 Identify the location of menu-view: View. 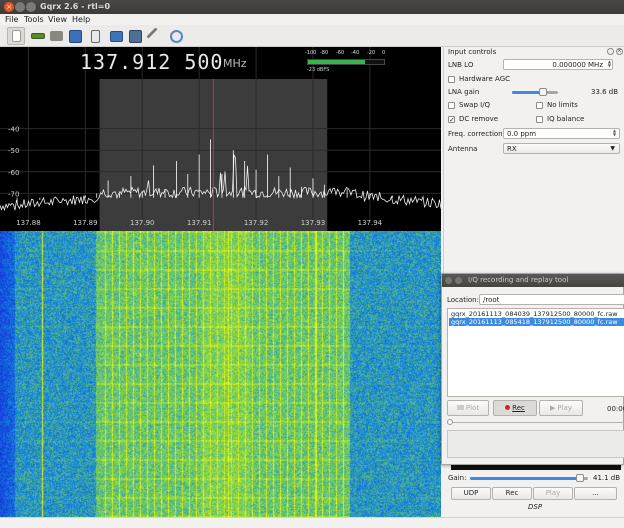
(57, 19).